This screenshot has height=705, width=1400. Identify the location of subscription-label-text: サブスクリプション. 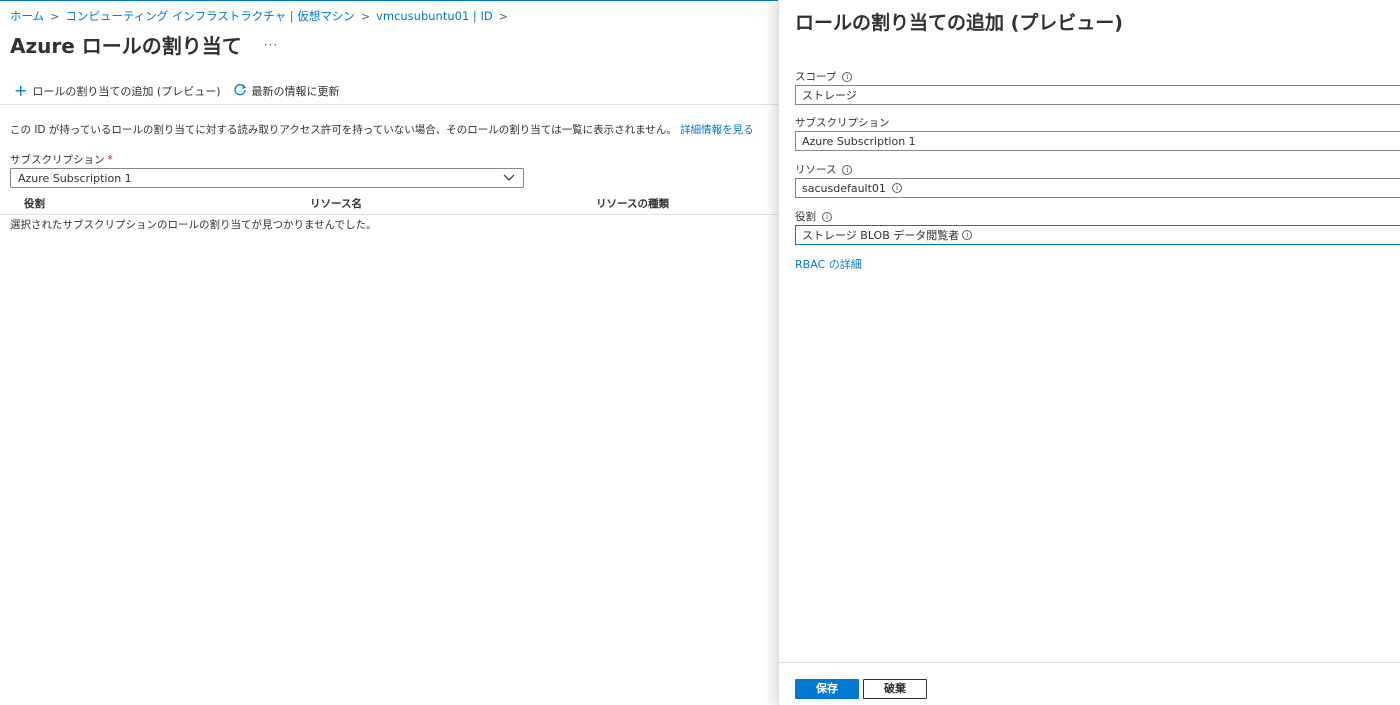
(57, 160).